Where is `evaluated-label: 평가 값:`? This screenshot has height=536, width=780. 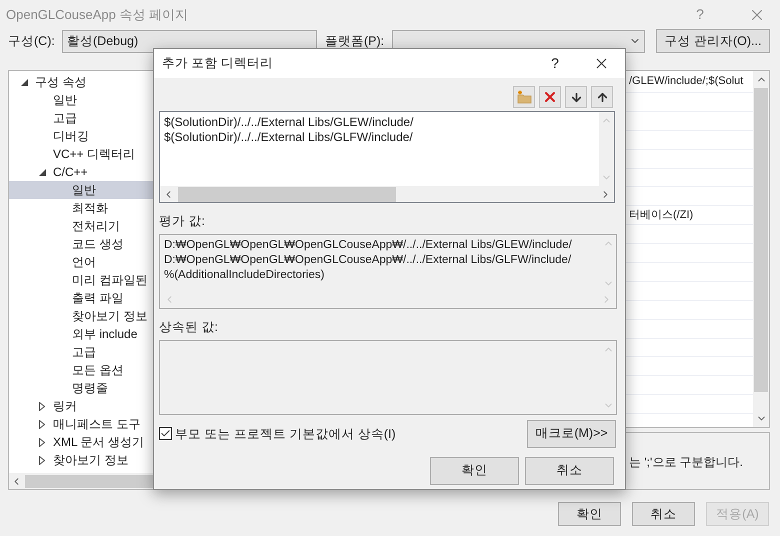
evaluated-label: 평가 값: is located at coordinates (182, 221).